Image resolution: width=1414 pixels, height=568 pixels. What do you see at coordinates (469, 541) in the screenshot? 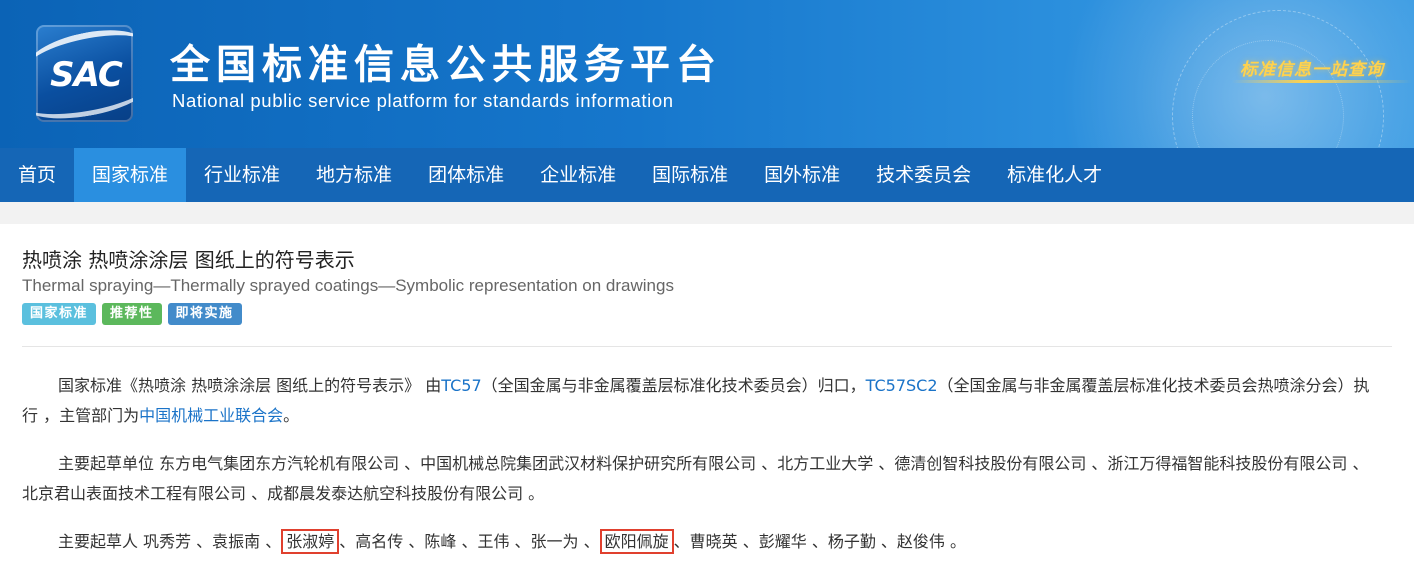
I see `drafters-text: 、高名传 、陈峰 、王伟 、张一为 、` at bounding box center [469, 541].